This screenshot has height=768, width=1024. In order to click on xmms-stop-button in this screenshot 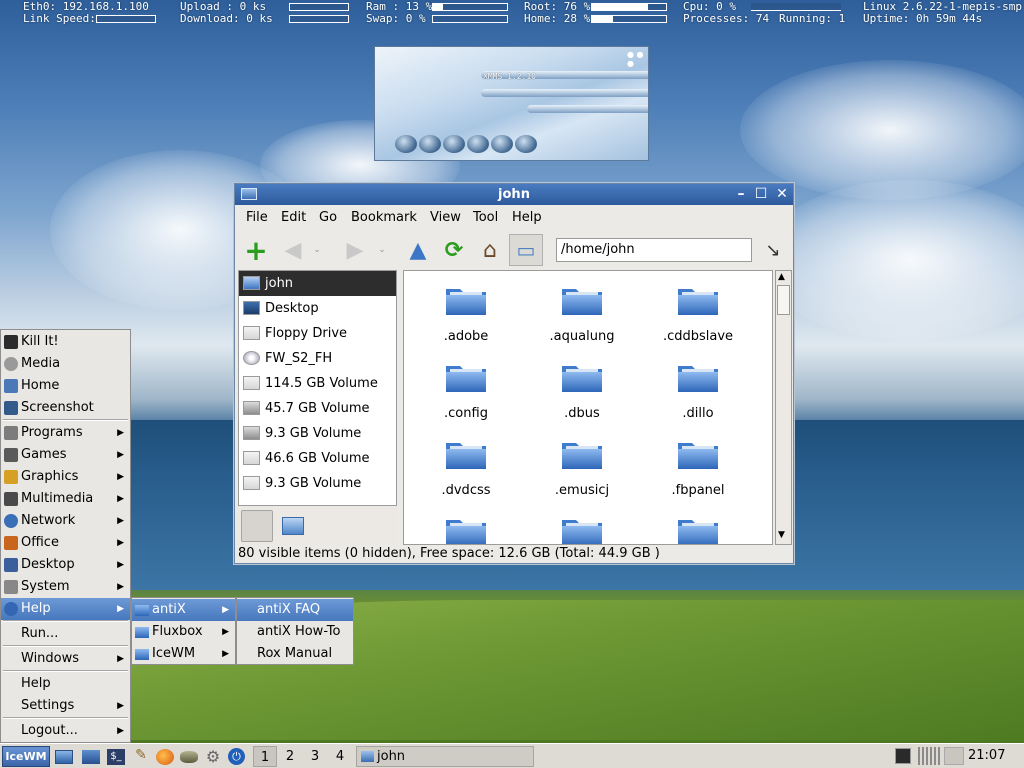, I will do `click(478, 144)`.